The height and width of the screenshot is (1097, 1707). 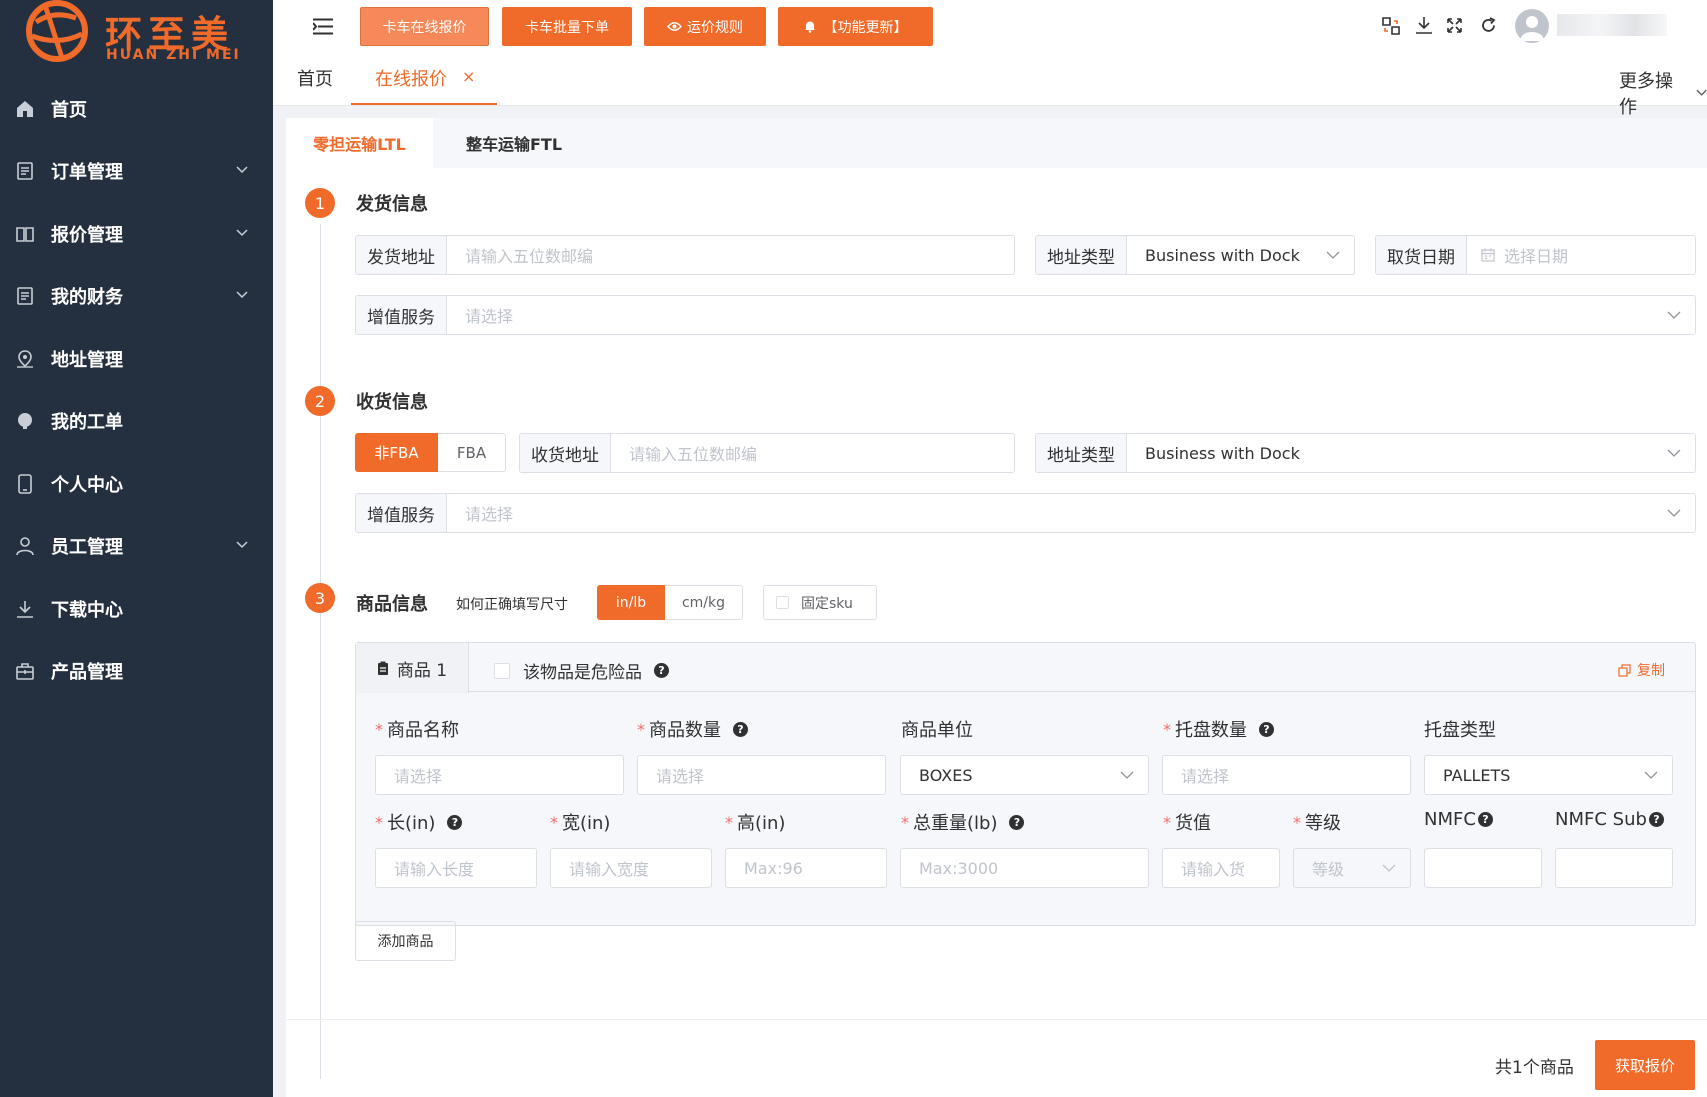 I want to click on sidebar-item-profile: 个人中心, so click(x=136, y=484).